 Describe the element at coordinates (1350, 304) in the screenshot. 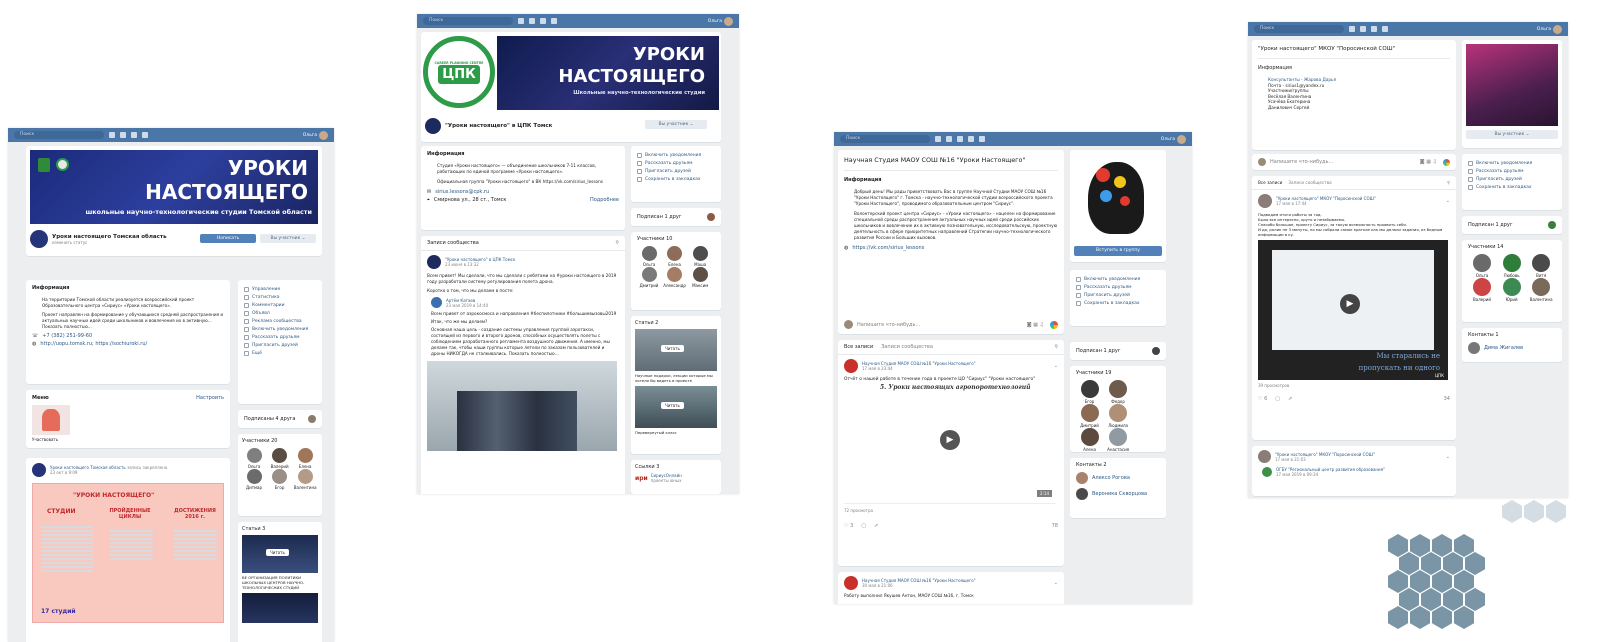

I see `play-button-icon: ▶` at that location.